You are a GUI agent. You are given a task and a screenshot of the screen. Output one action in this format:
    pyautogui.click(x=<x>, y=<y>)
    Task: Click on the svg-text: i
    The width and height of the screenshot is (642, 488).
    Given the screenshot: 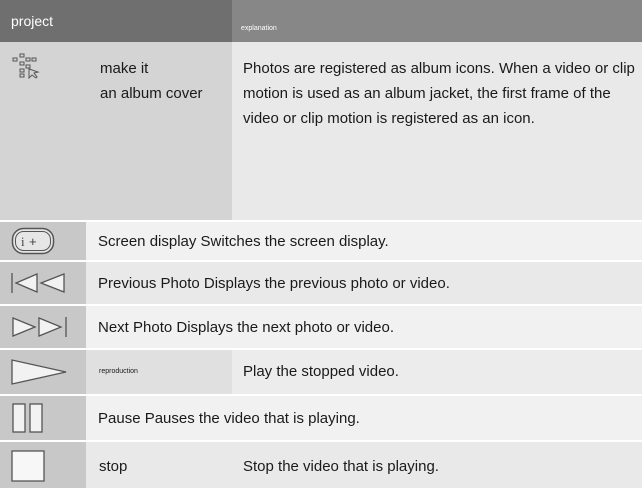 What is the action you would take?
    pyautogui.click(x=23, y=241)
    